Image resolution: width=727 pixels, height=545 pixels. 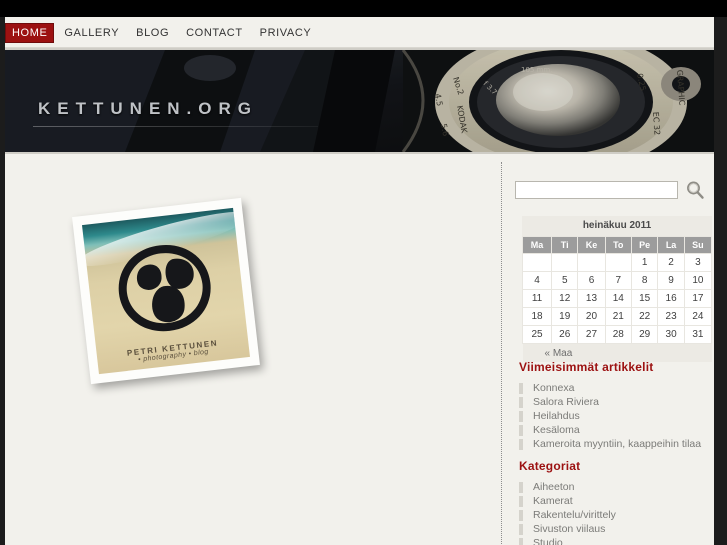 What do you see at coordinates (617, 226) in the screenshot?
I see `calendar-caption: heinäkuu 2011` at bounding box center [617, 226].